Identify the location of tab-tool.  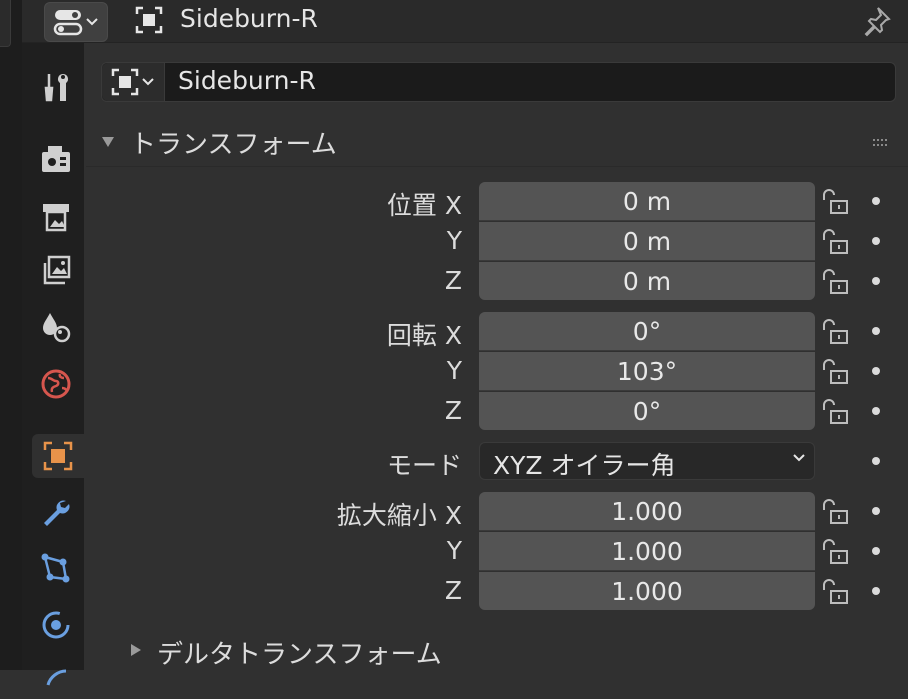
(56, 88).